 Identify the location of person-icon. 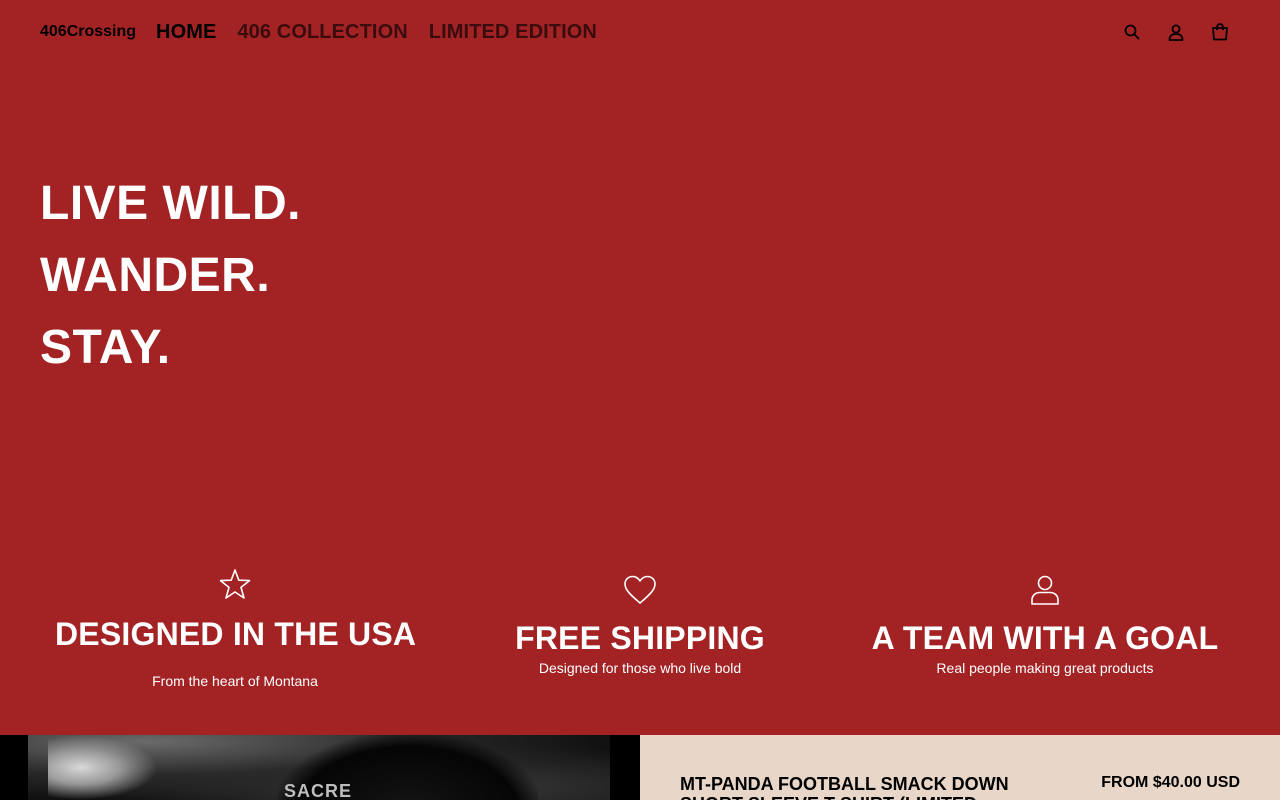
(1045, 590).